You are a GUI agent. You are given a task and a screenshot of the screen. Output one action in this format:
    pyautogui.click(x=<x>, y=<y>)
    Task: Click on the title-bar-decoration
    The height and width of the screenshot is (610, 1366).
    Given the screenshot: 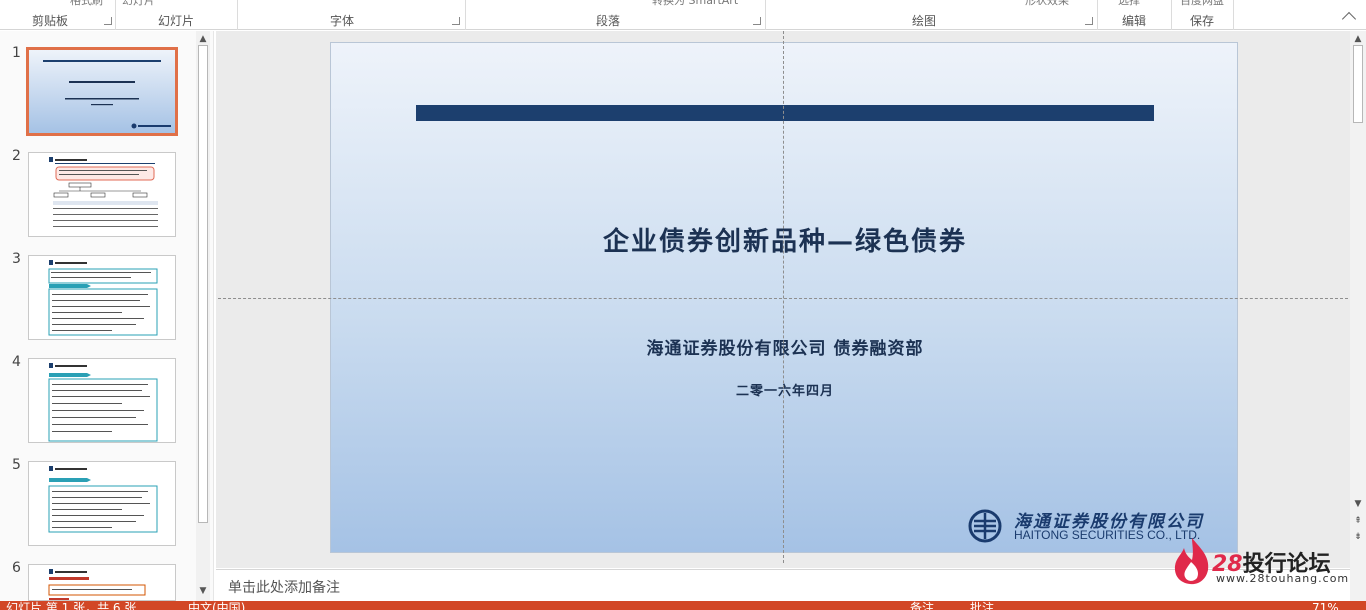 What is the action you would take?
    pyautogui.click(x=785, y=113)
    